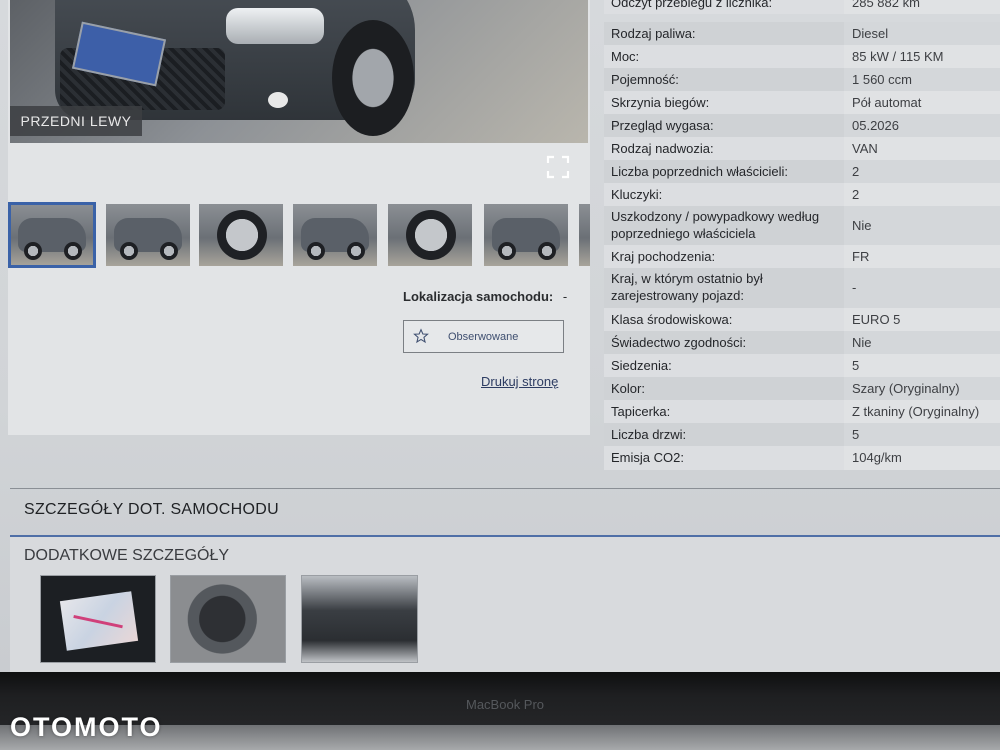  Describe the element at coordinates (802, 33) in the screenshot. I see `spec-row: Rodzaj paliwa: Diesel` at that location.